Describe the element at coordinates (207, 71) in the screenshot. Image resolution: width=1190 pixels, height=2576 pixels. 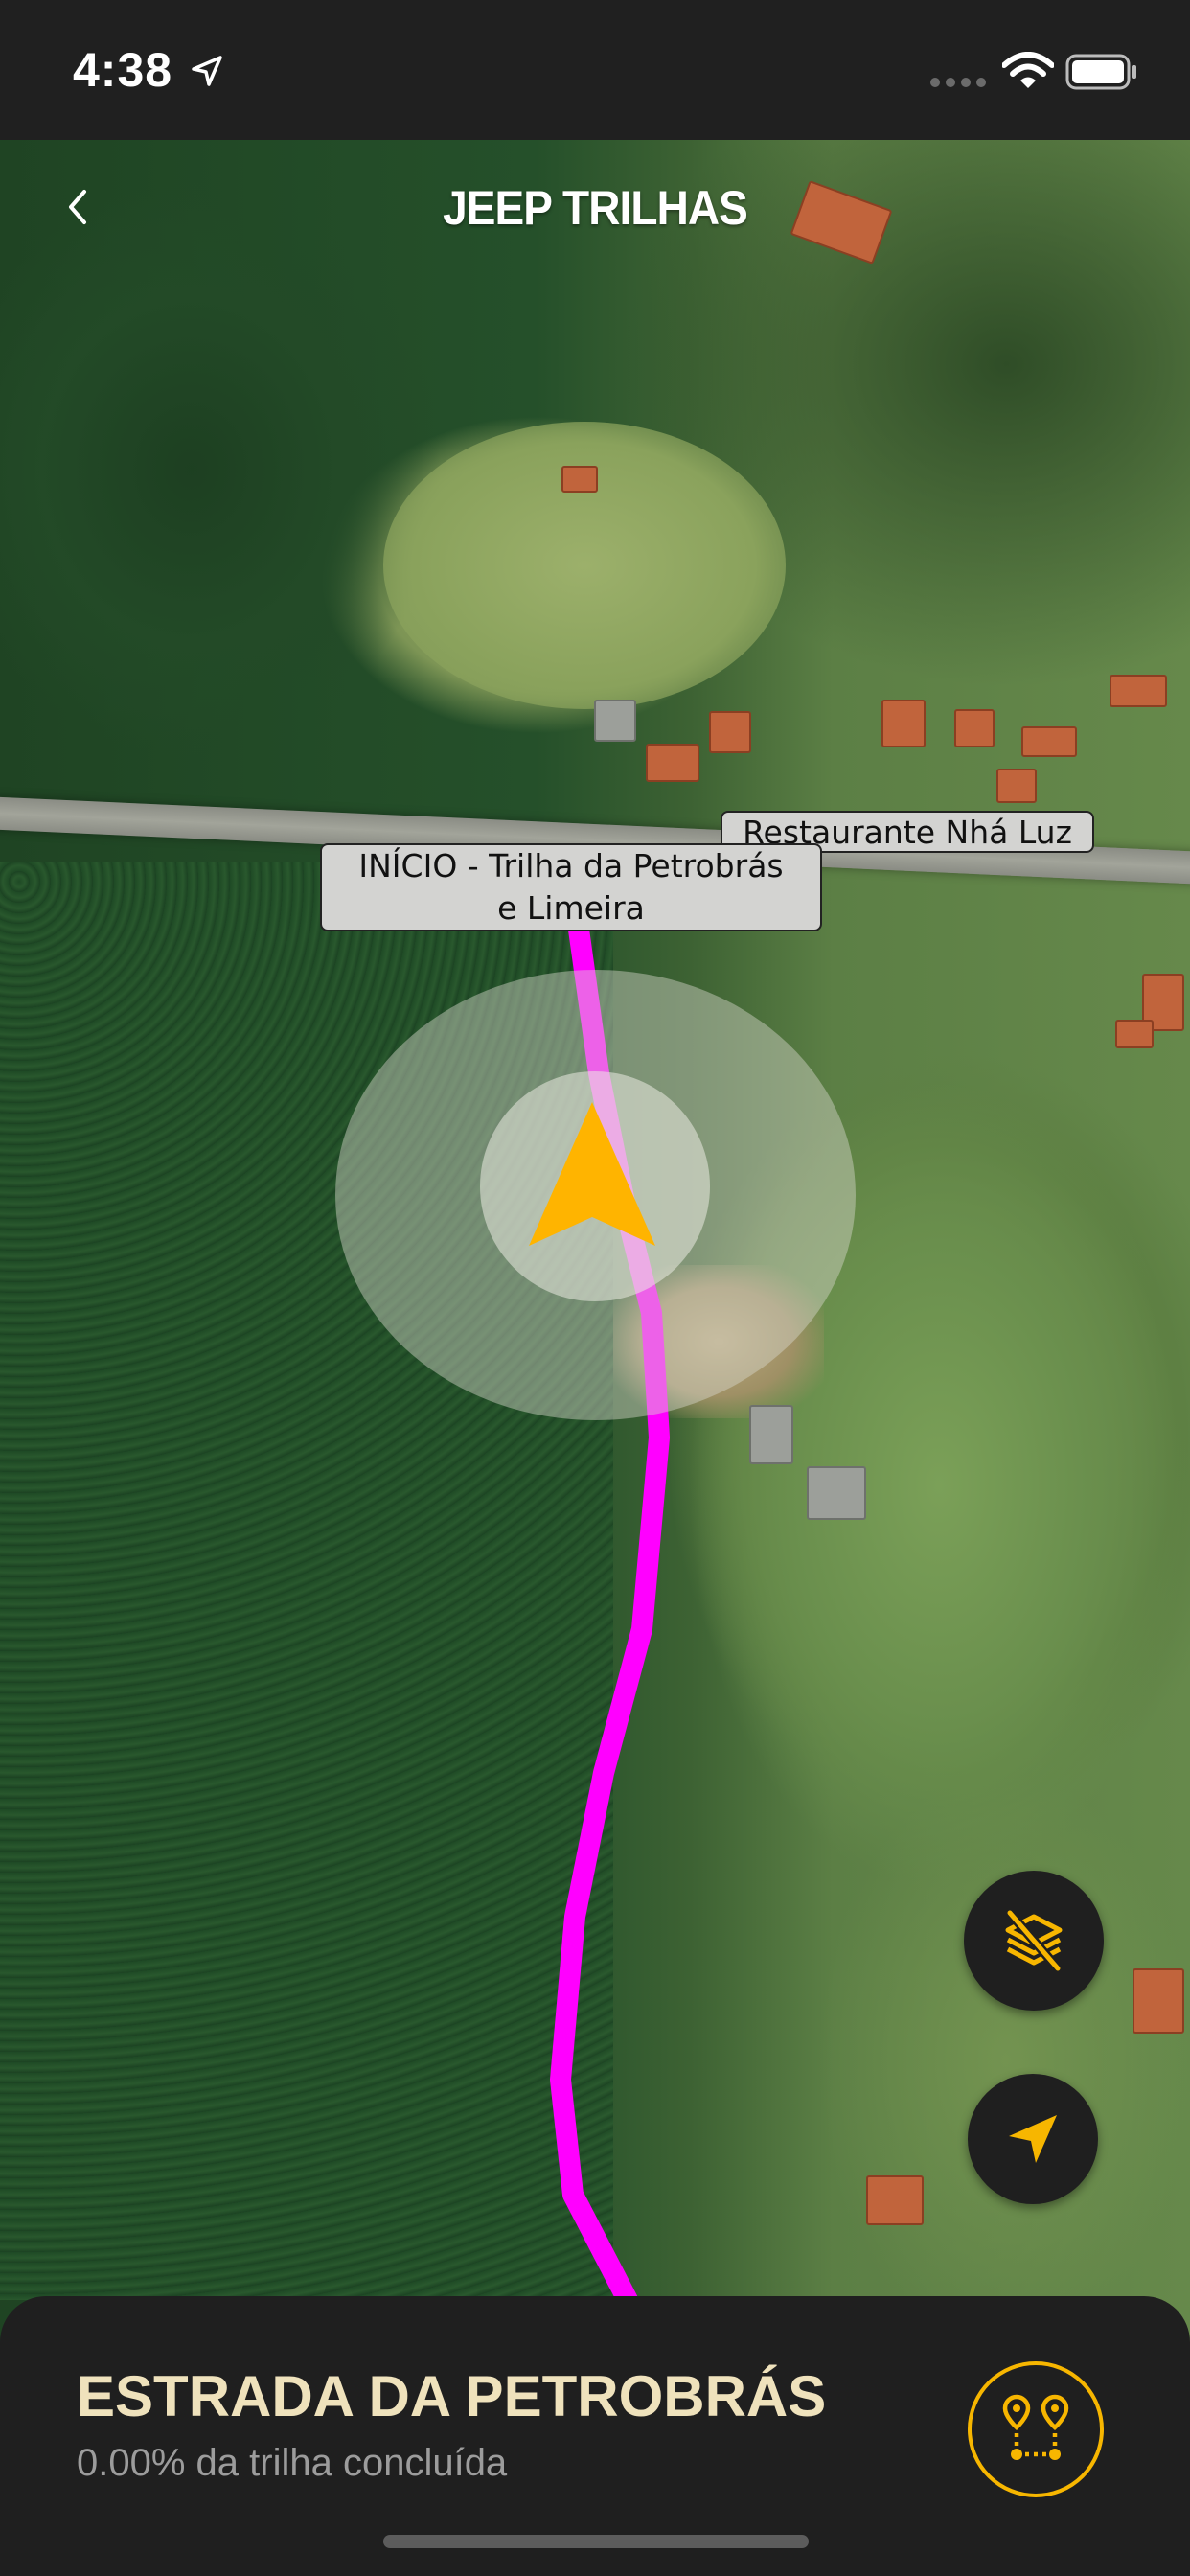
I see `location-services-icon` at that location.